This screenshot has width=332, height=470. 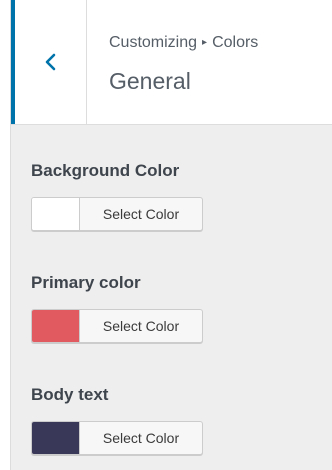 I want to click on background-color-label: Background Color, so click(x=105, y=170).